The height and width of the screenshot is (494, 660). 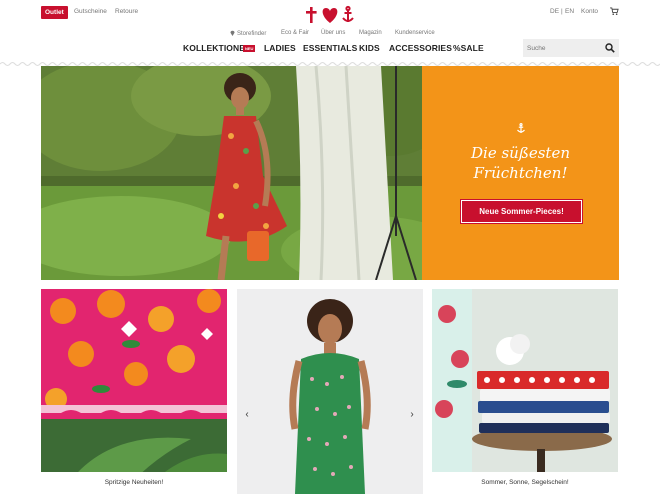 I want to click on retoure-link: Retoure, so click(x=126, y=11).